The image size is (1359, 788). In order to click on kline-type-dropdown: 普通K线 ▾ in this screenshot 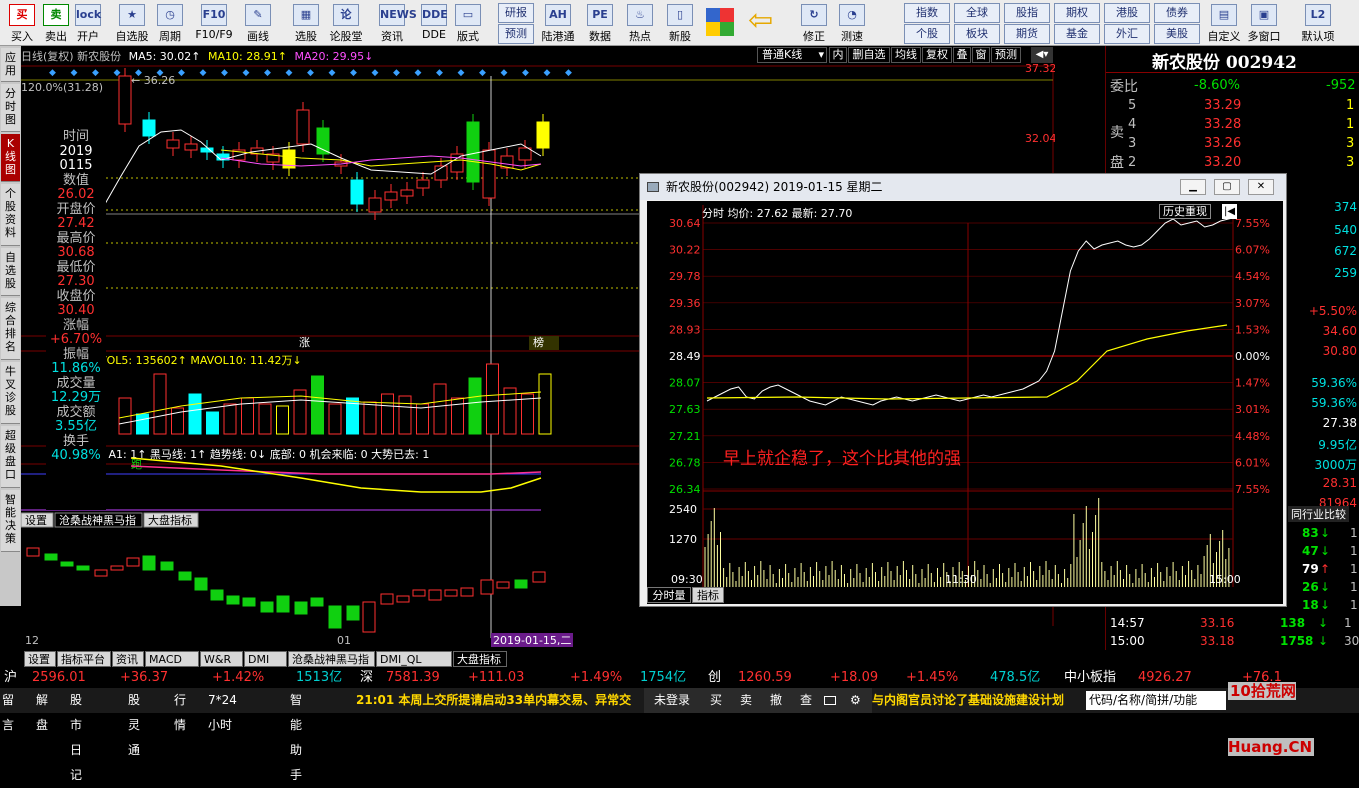, I will do `click(792, 55)`.